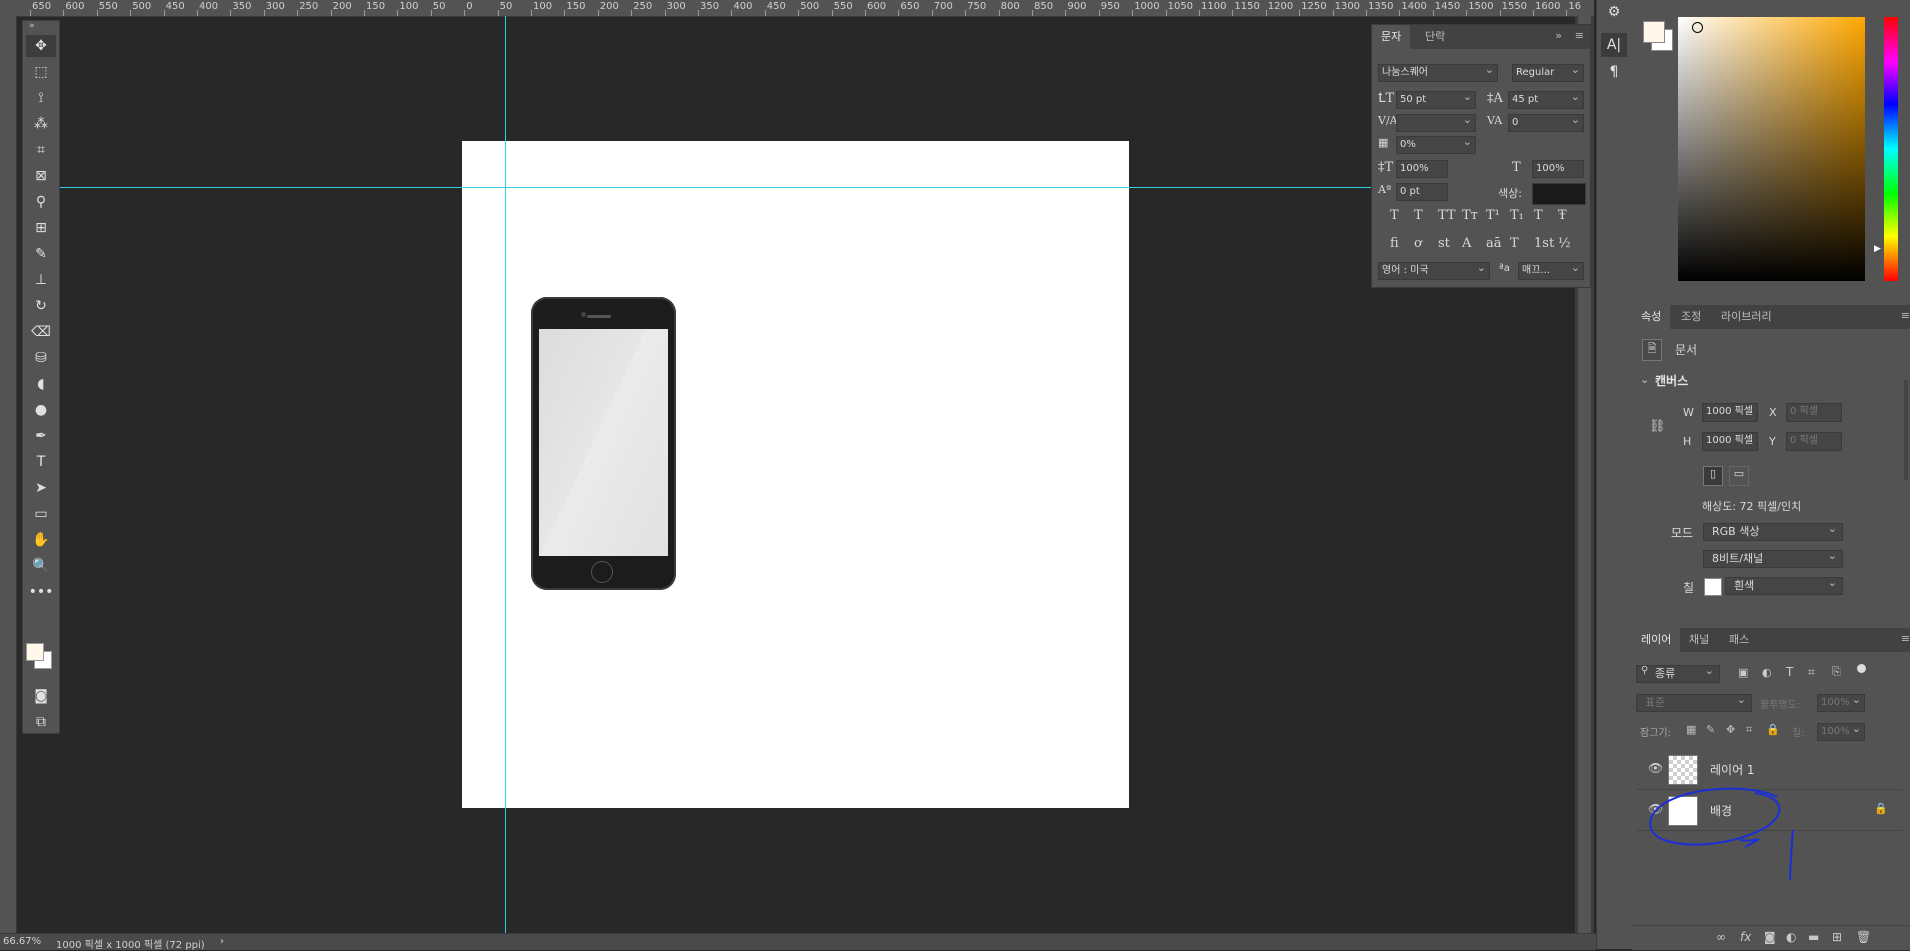 This screenshot has height=951, width=1910. What do you see at coordinates (1745, 937) in the screenshot?
I see `layer-style-icon: fx` at bounding box center [1745, 937].